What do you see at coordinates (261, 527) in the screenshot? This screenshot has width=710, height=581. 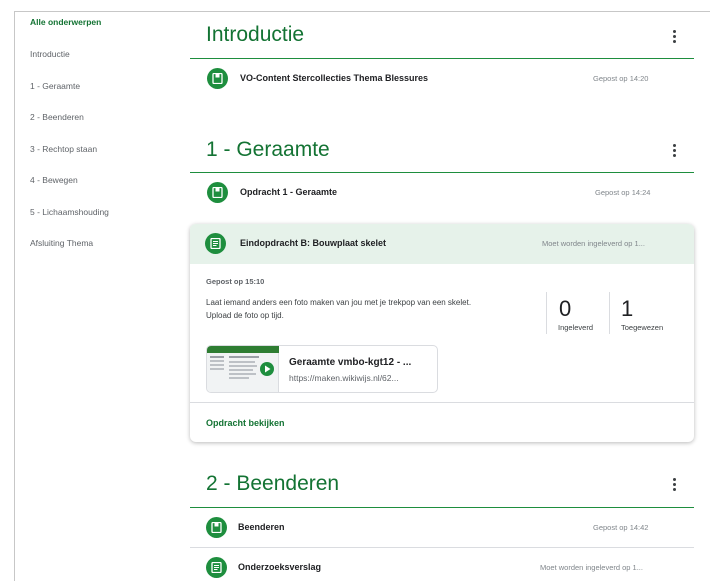 I see `material-title: Beenderen` at bounding box center [261, 527].